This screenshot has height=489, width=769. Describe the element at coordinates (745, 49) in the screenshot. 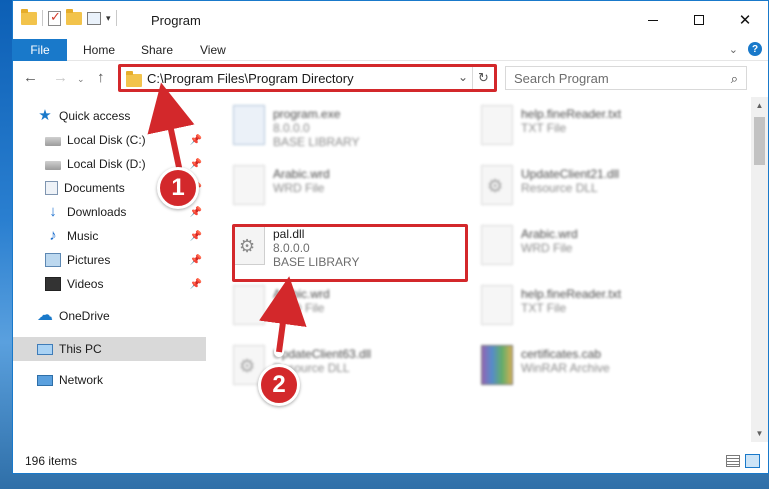

I see `ribbon-controls: ⌄ ?` at that location.